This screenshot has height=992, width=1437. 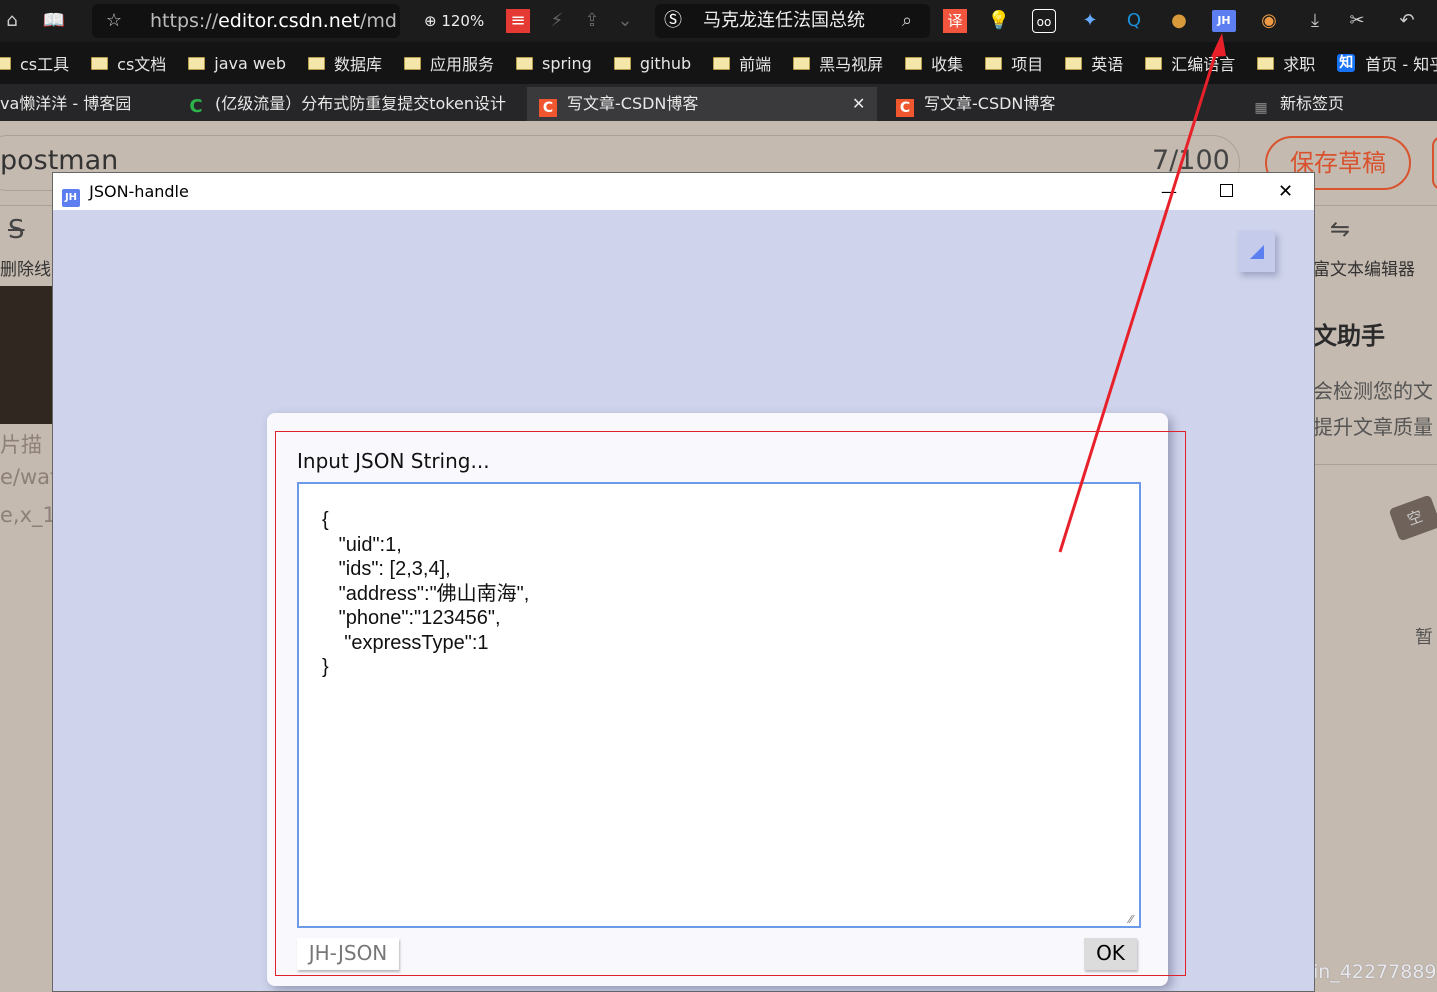 What do you see at coordinates (858, 104) in the screenshot?
I see `tab-close-icon: ✕` at bounding box center [858, 104].